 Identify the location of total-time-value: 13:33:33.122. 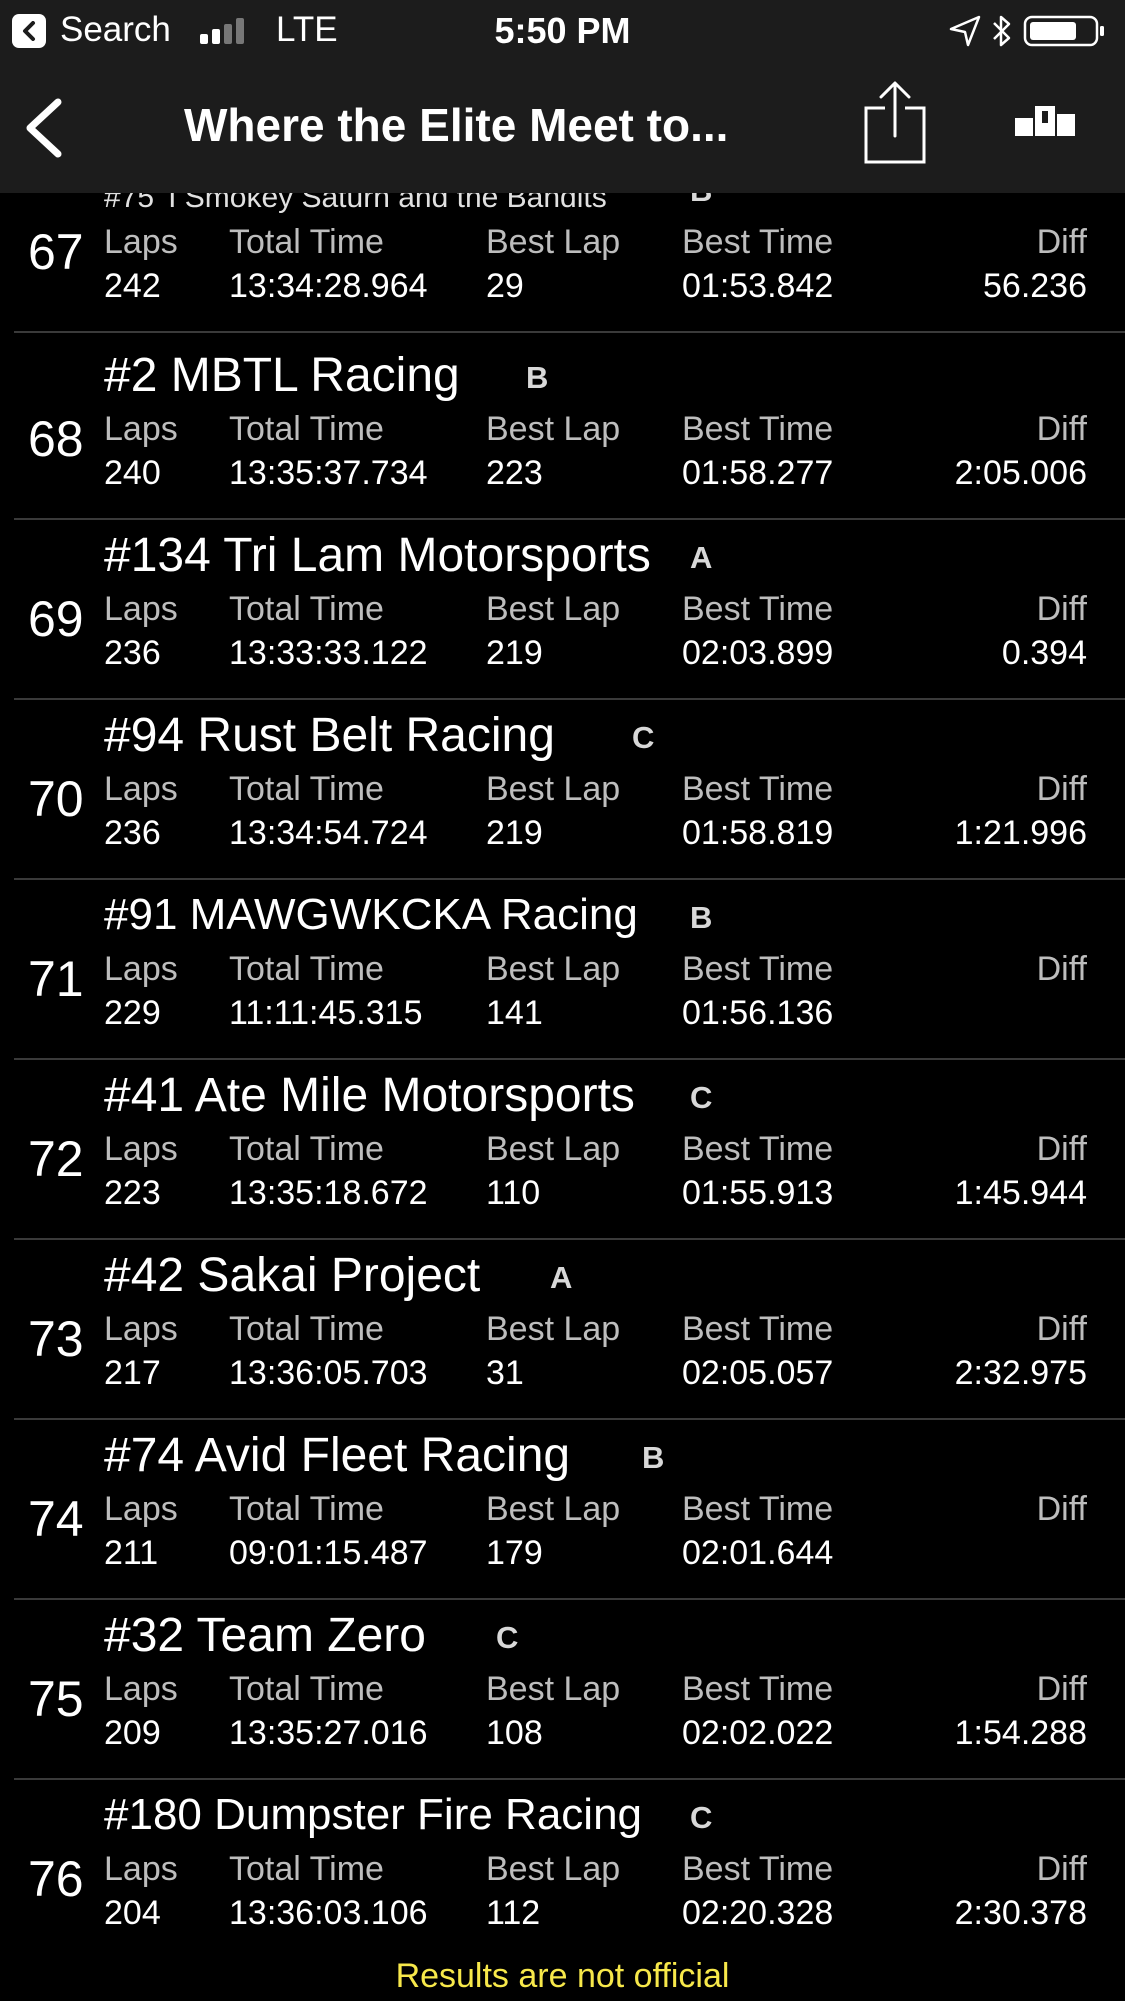
(328, 653).